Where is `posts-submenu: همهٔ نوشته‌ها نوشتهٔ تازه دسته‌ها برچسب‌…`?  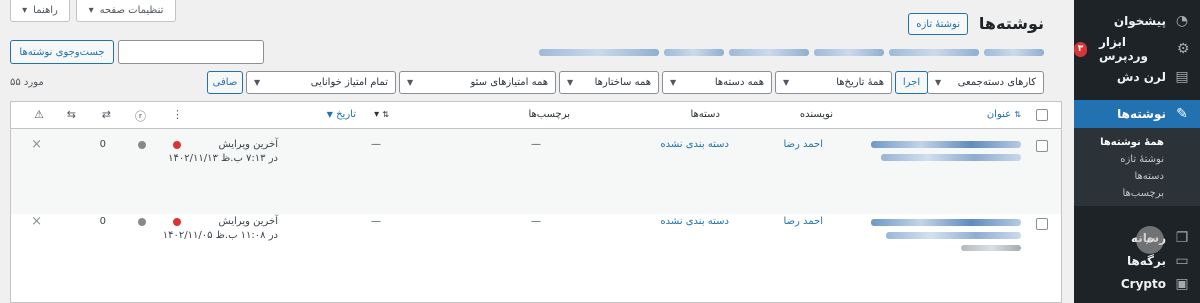
posts-submenu: همهٔ نوشته‌ها نوشتهٔ تازه دسته‌ها برچسب‌… is located at coordinates (1137, 167).